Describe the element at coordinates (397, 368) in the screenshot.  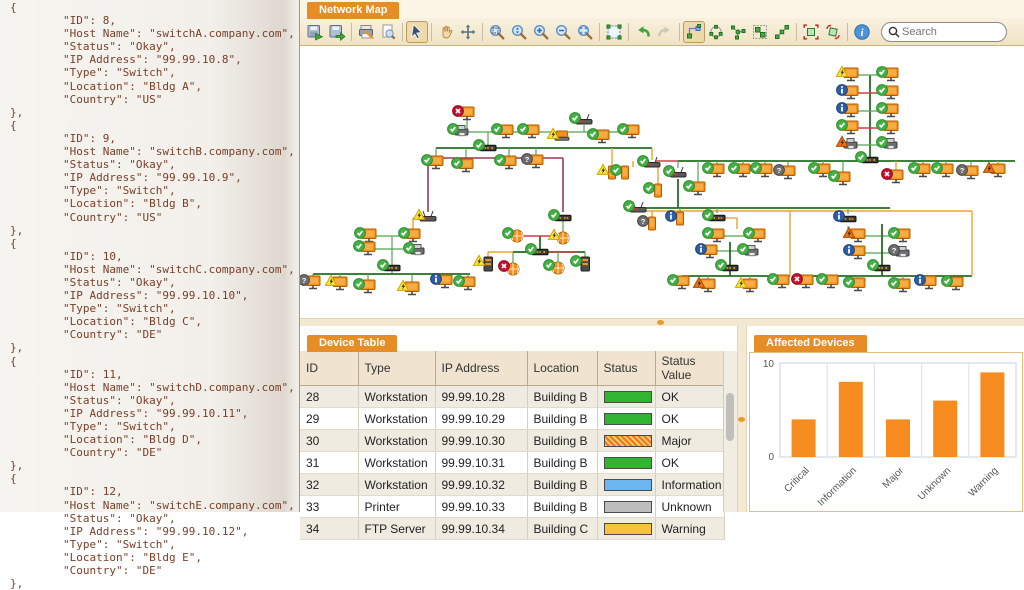
I see `column-header: Type` at that location.